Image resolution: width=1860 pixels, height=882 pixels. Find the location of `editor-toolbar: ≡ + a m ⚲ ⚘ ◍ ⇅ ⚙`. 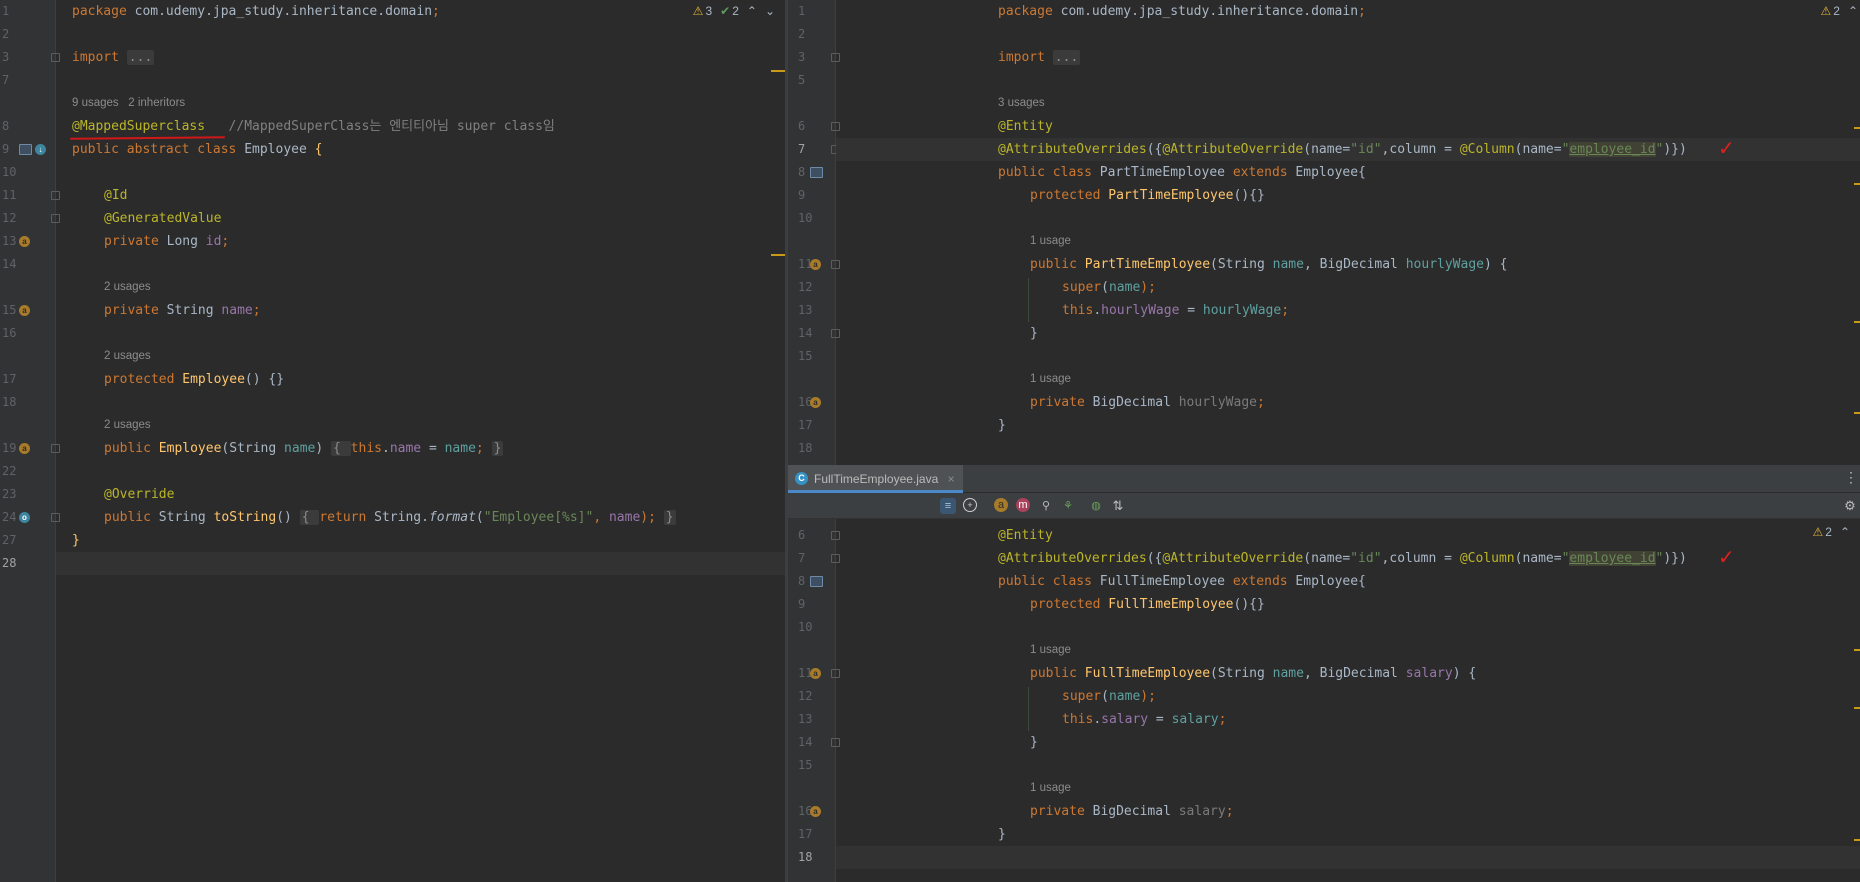

editor-toolbar: ≡ + a m ⚲ ⚘ ◍ ⇅ ⚙ is located at coordinates (1324, 506).